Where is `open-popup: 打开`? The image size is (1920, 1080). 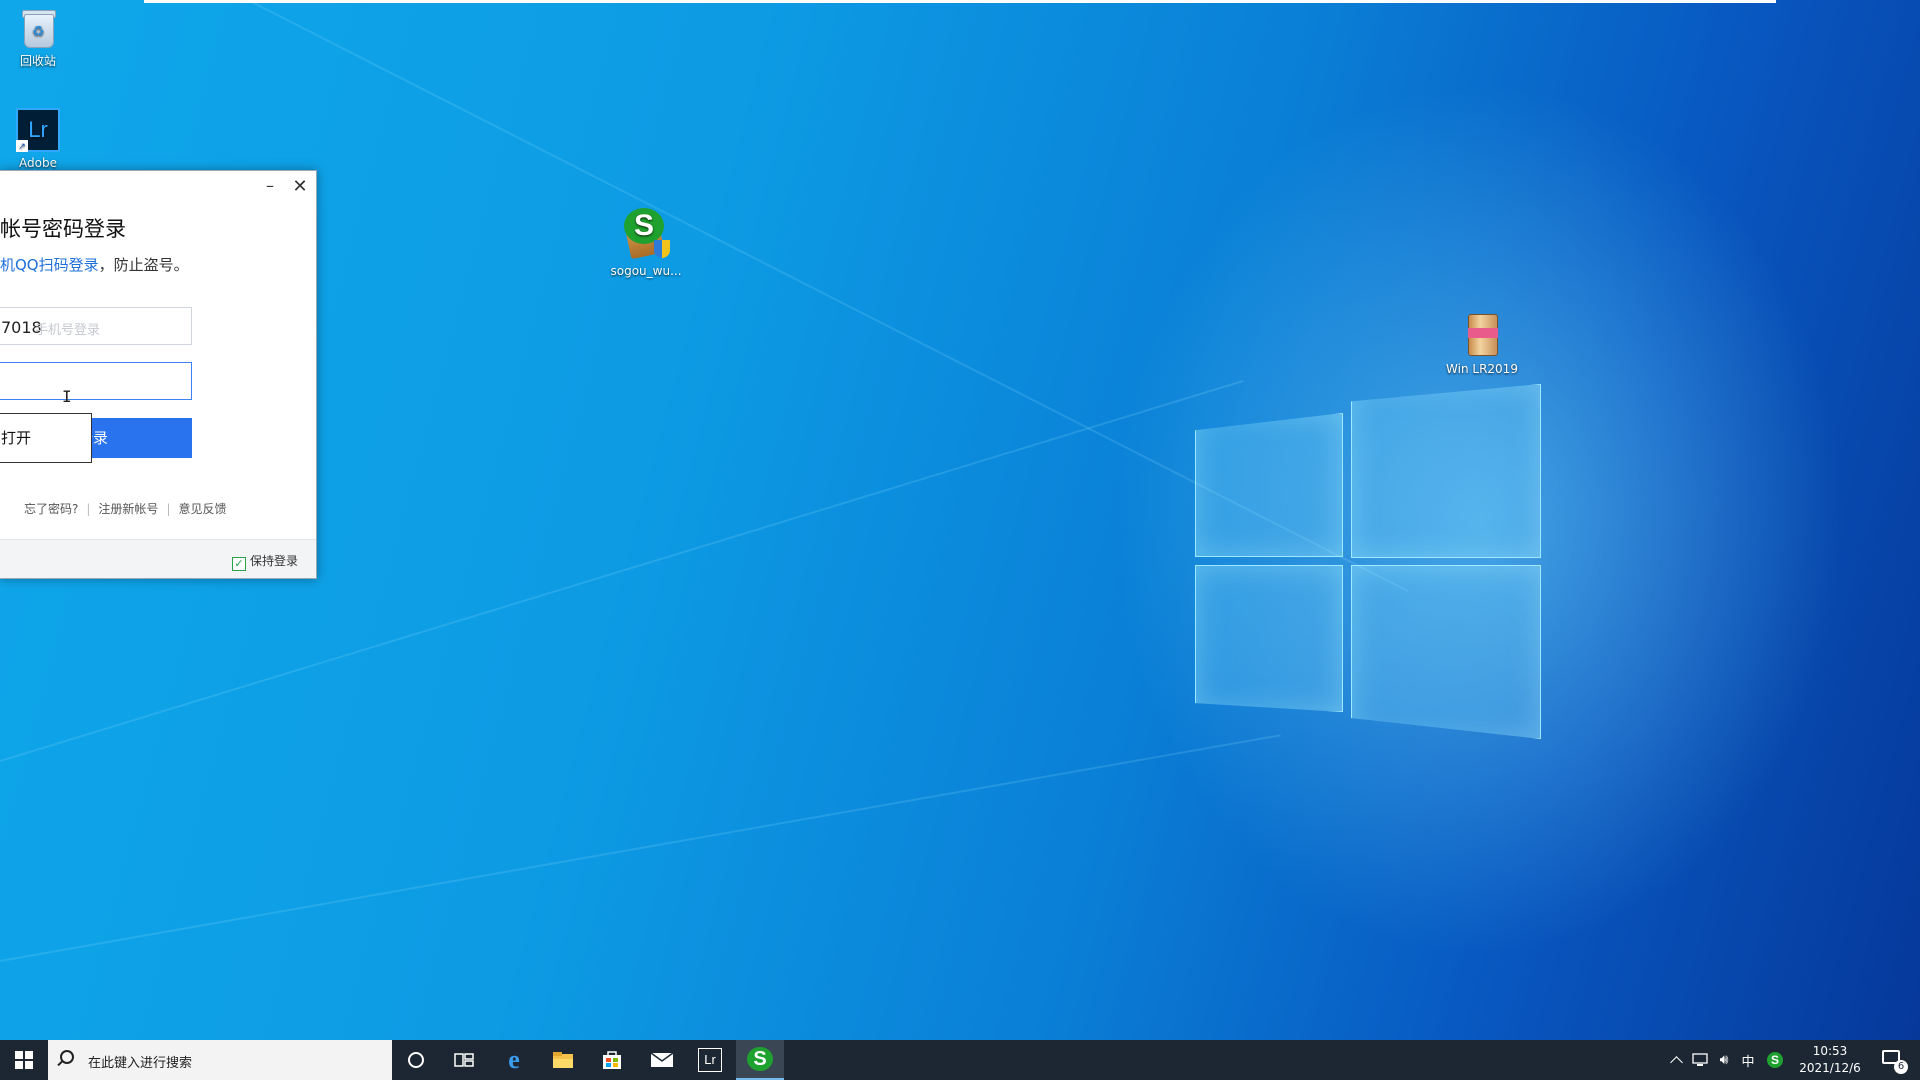
open-popup: 打开 is located at coordinates (46, 438).